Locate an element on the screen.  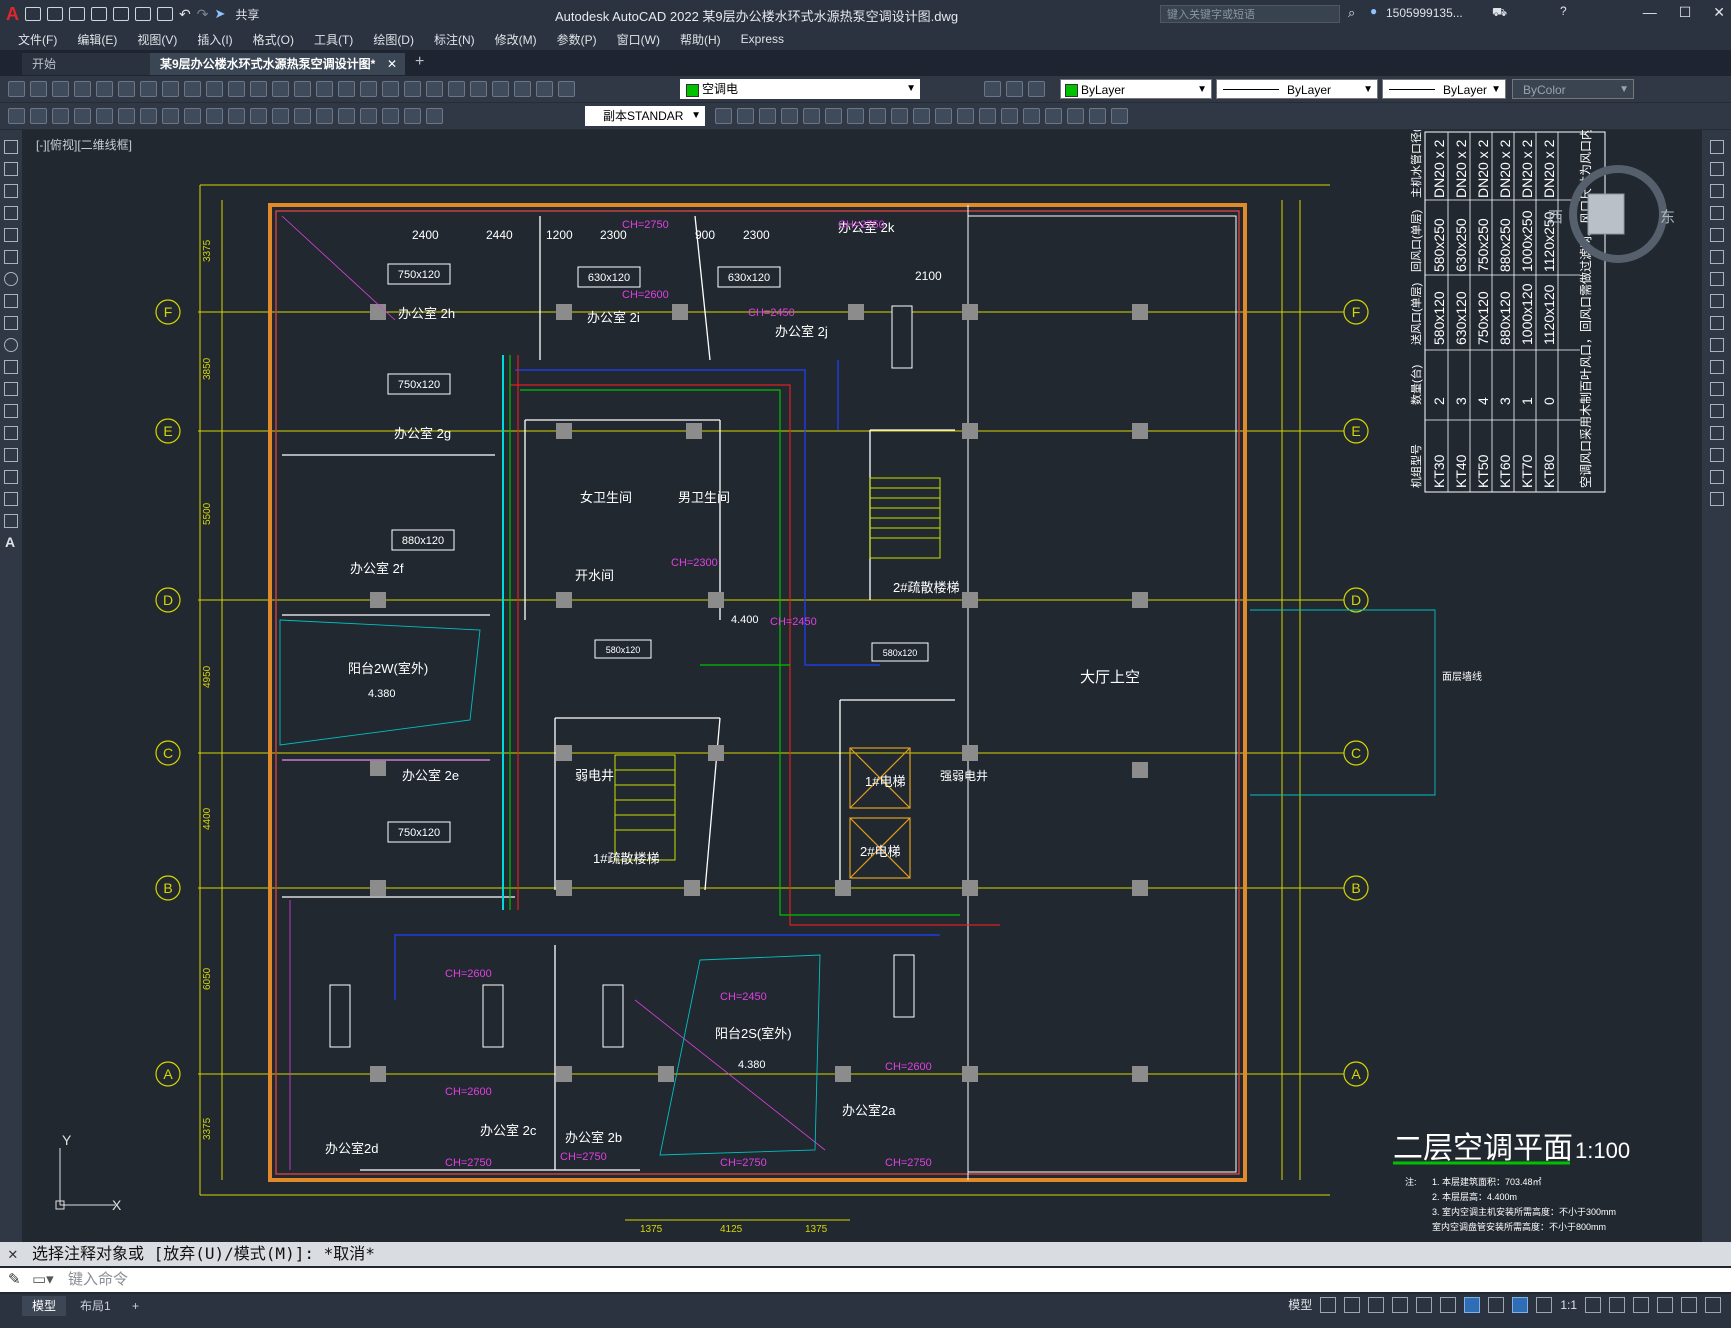
command-input: ✎ ▭▾ 键入命令 is located at coordinates (865, 1280).